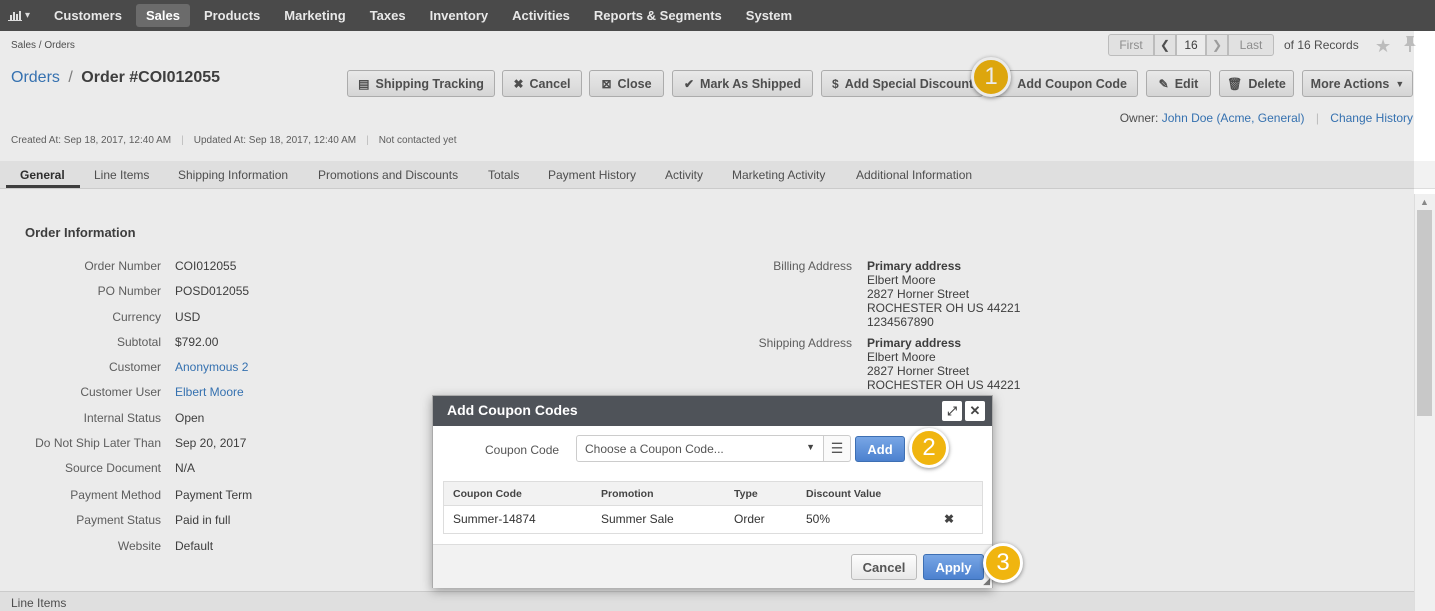  I want to click on dialog-footer: Cancel Apply ◢, so click(712, 566).